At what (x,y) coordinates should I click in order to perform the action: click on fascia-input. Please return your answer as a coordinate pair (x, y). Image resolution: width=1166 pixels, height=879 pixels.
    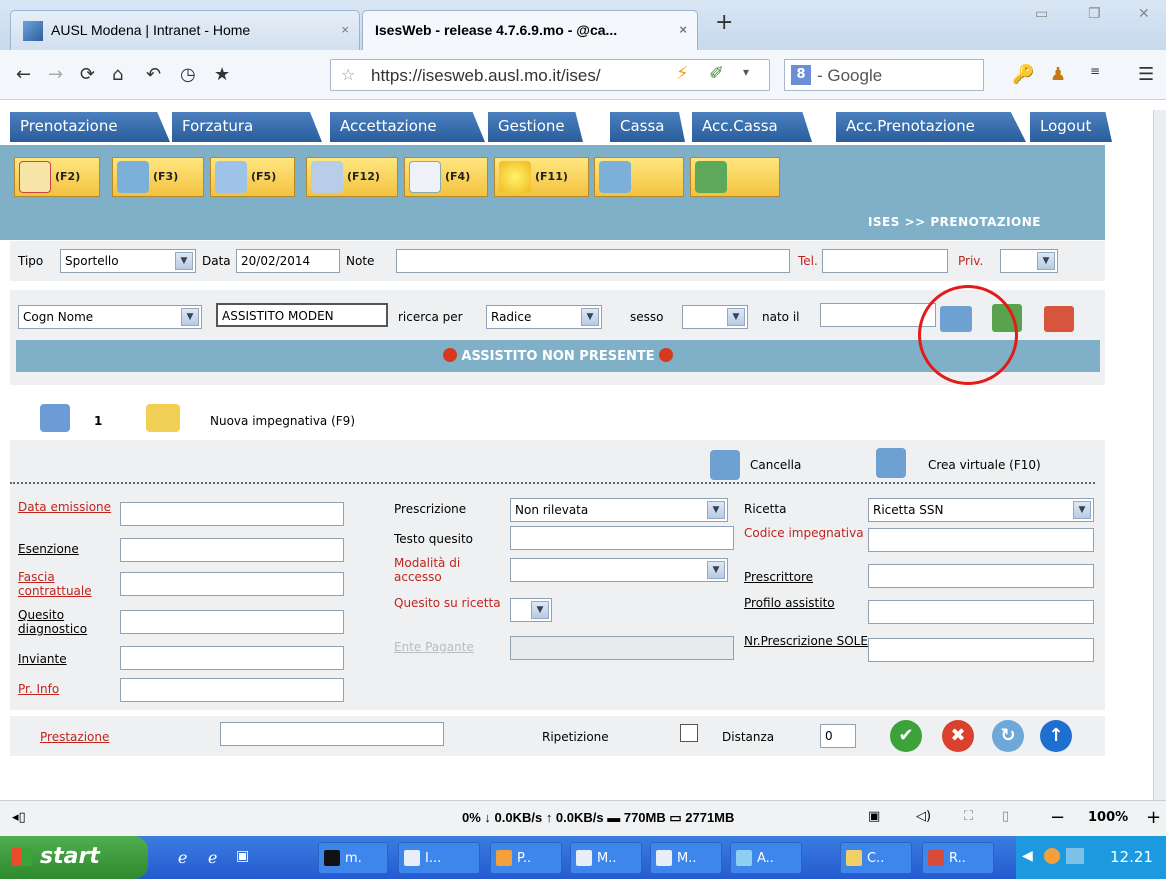
    Looking at the image, I should click on (232, 584).